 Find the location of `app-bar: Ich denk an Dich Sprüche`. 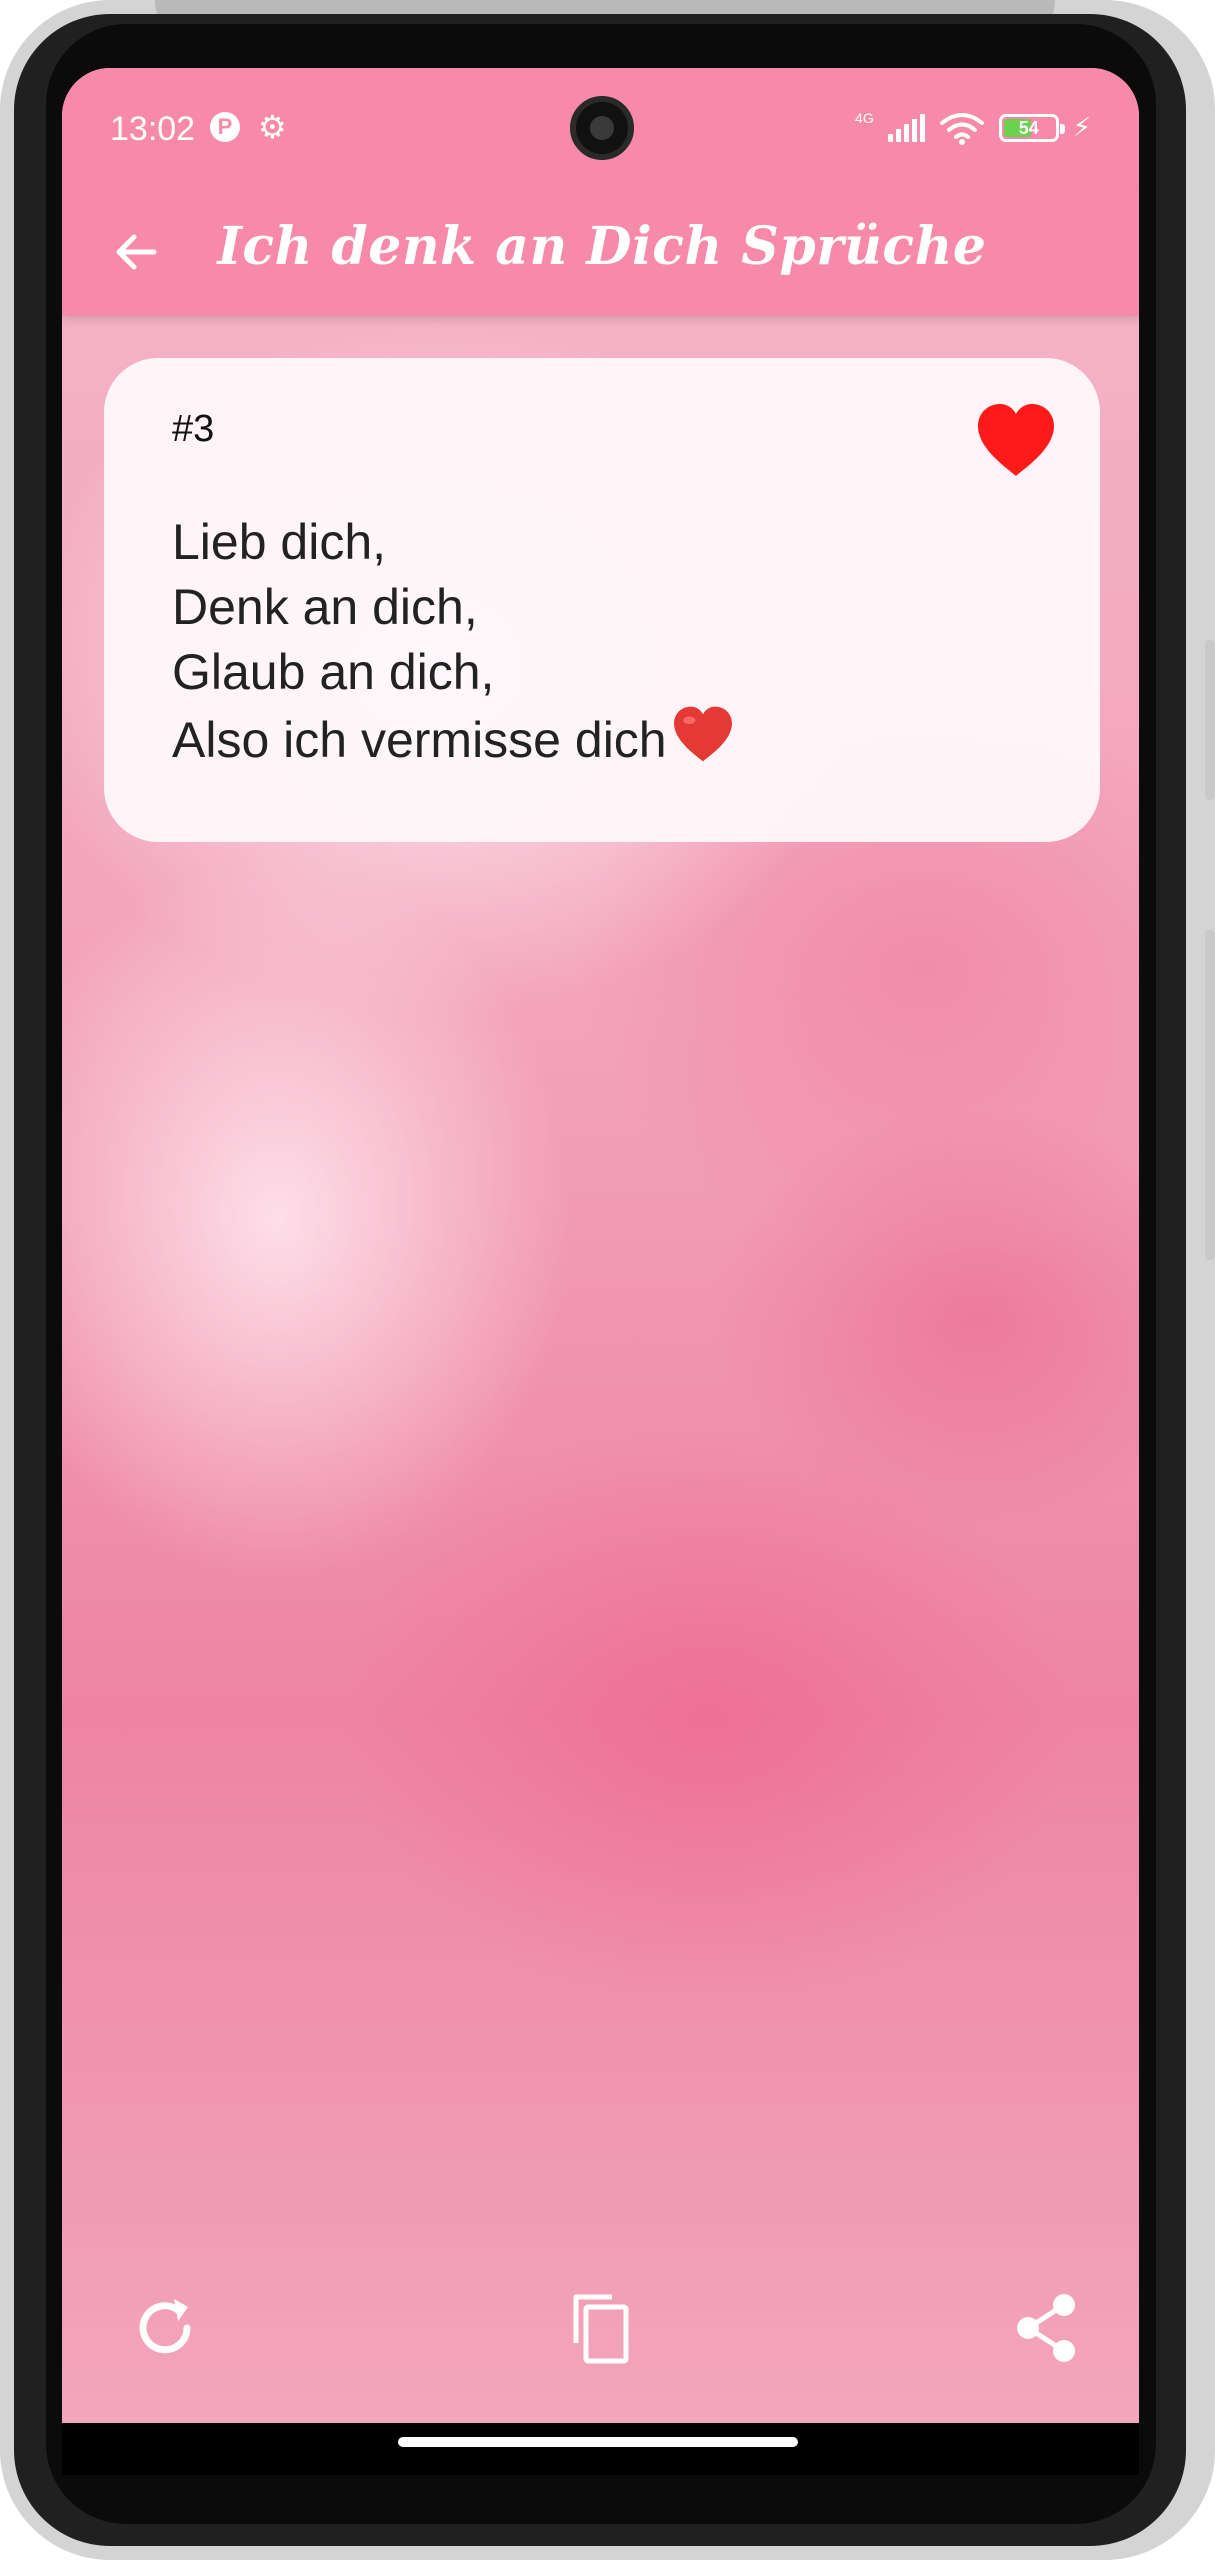

app-bar: Ich denk an Dich Sprüche is located at coordinates (600, 252).